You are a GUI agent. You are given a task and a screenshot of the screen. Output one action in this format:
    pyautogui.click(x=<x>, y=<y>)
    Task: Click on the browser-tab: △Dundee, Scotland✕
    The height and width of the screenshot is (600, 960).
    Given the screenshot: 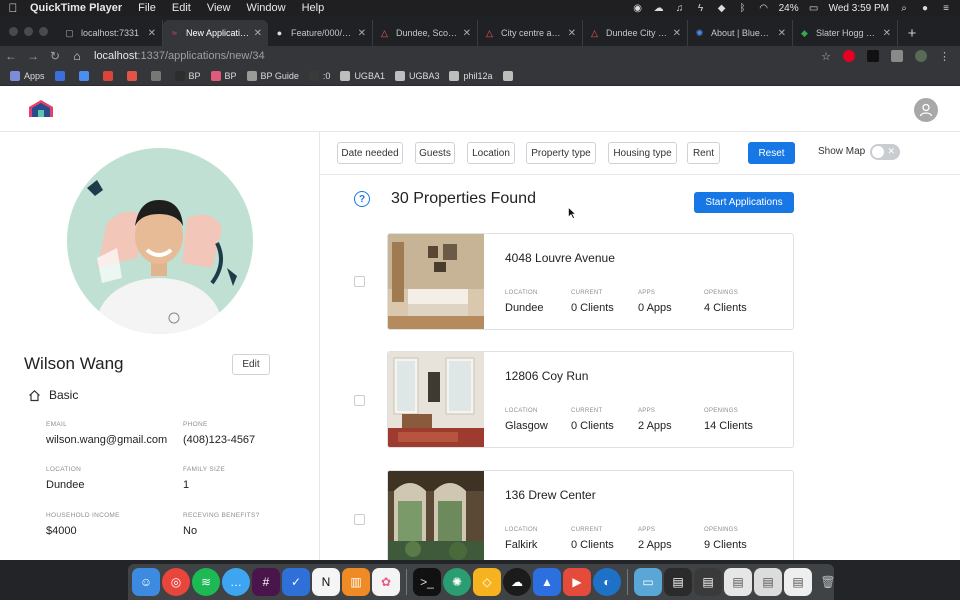 What is the action you would take?
    pyautogui.click(x=425, y=33)
    